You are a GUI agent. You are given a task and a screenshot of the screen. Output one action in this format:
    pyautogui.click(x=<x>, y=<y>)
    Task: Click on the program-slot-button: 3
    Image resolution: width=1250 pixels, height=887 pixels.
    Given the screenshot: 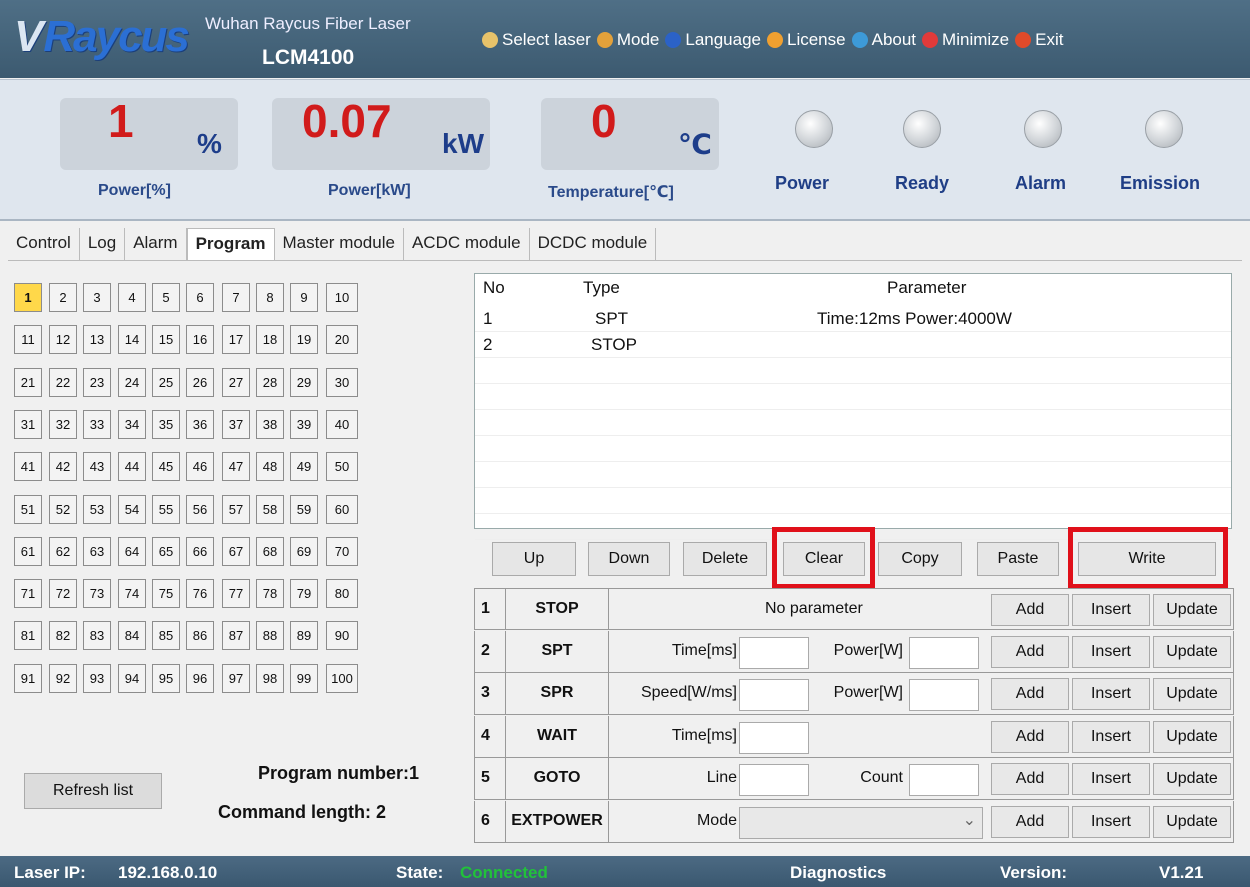 What is the action you would take?
    pyautogui.click(x=97, y=297)
    